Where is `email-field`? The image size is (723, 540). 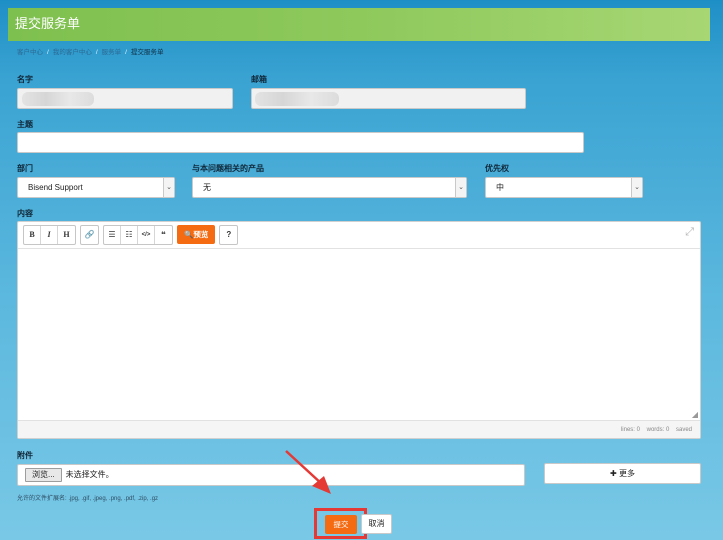 email-field is located at coordinates (388, 98).